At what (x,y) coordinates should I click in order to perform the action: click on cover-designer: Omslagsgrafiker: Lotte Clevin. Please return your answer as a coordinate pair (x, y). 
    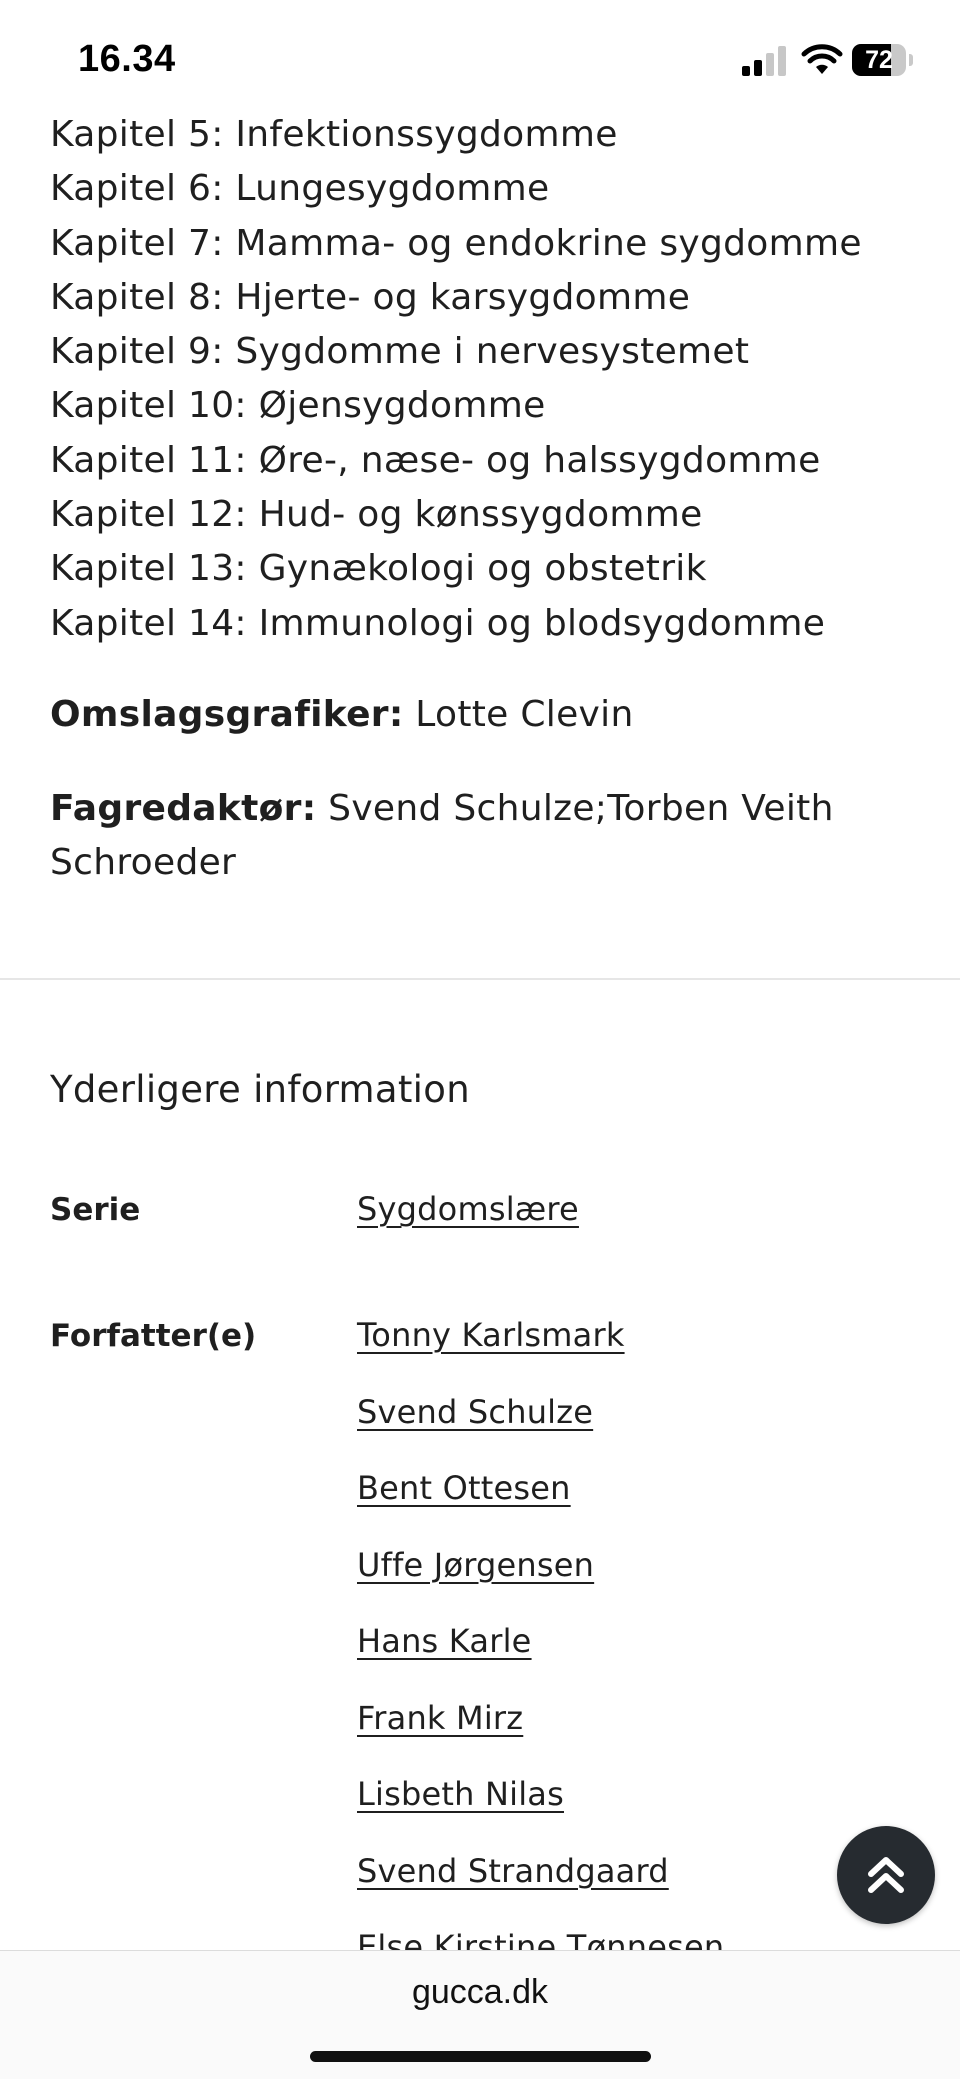
    Looking at the image, I should click on (490, 715).